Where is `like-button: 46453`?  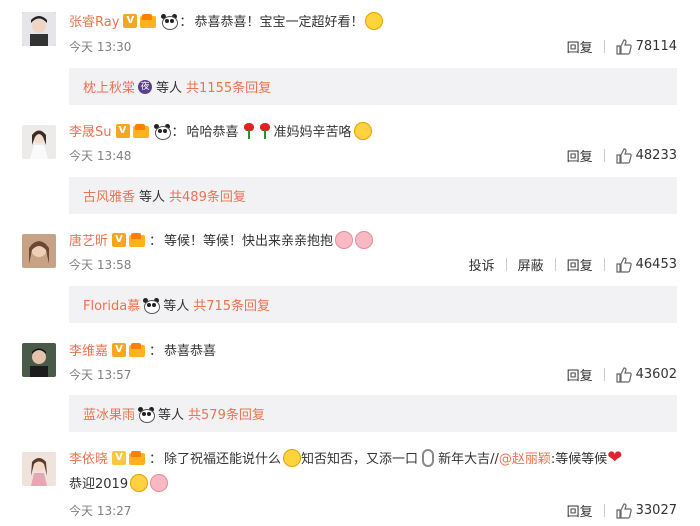 like-button: 46453 is located at coordinates (646, 264).